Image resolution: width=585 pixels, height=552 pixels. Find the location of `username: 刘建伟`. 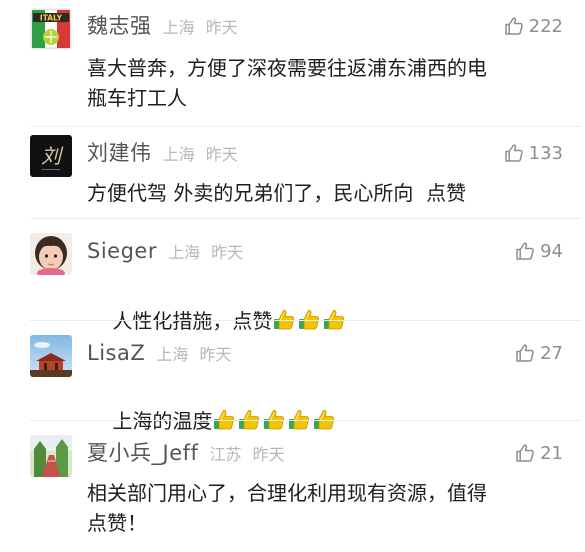

username: 刘建伟 is located at coordinates (119, 153).